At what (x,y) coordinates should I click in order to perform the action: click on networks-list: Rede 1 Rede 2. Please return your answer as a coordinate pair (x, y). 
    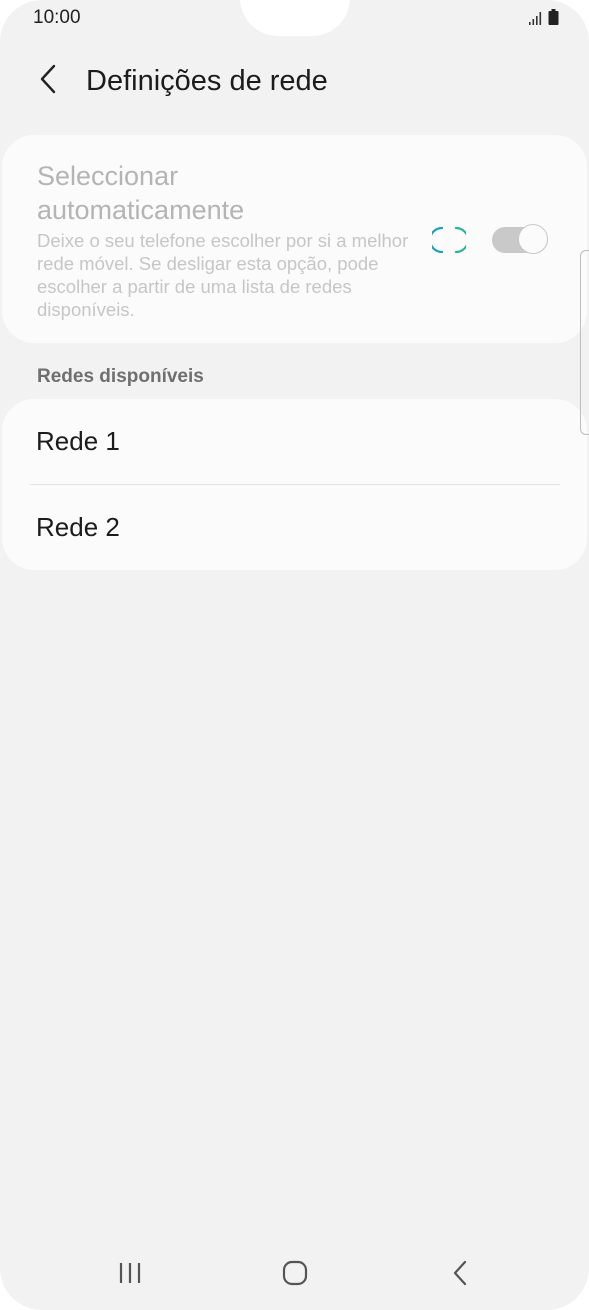
    Looking at the image, I should click on (294, 484).